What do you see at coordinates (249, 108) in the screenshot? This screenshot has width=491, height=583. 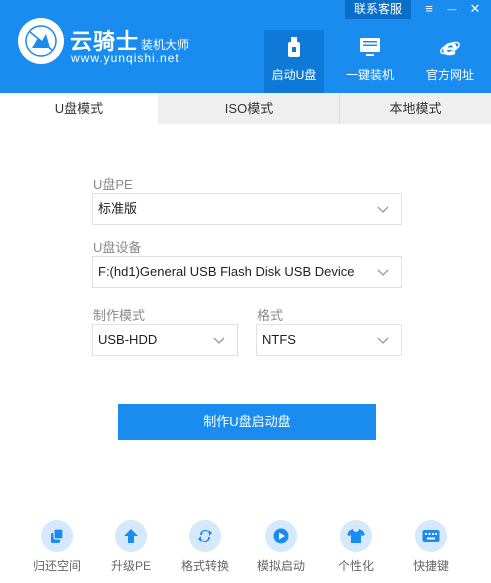 I see `tab-iso-mode: ISO模式` at bounding box center [249, 108].